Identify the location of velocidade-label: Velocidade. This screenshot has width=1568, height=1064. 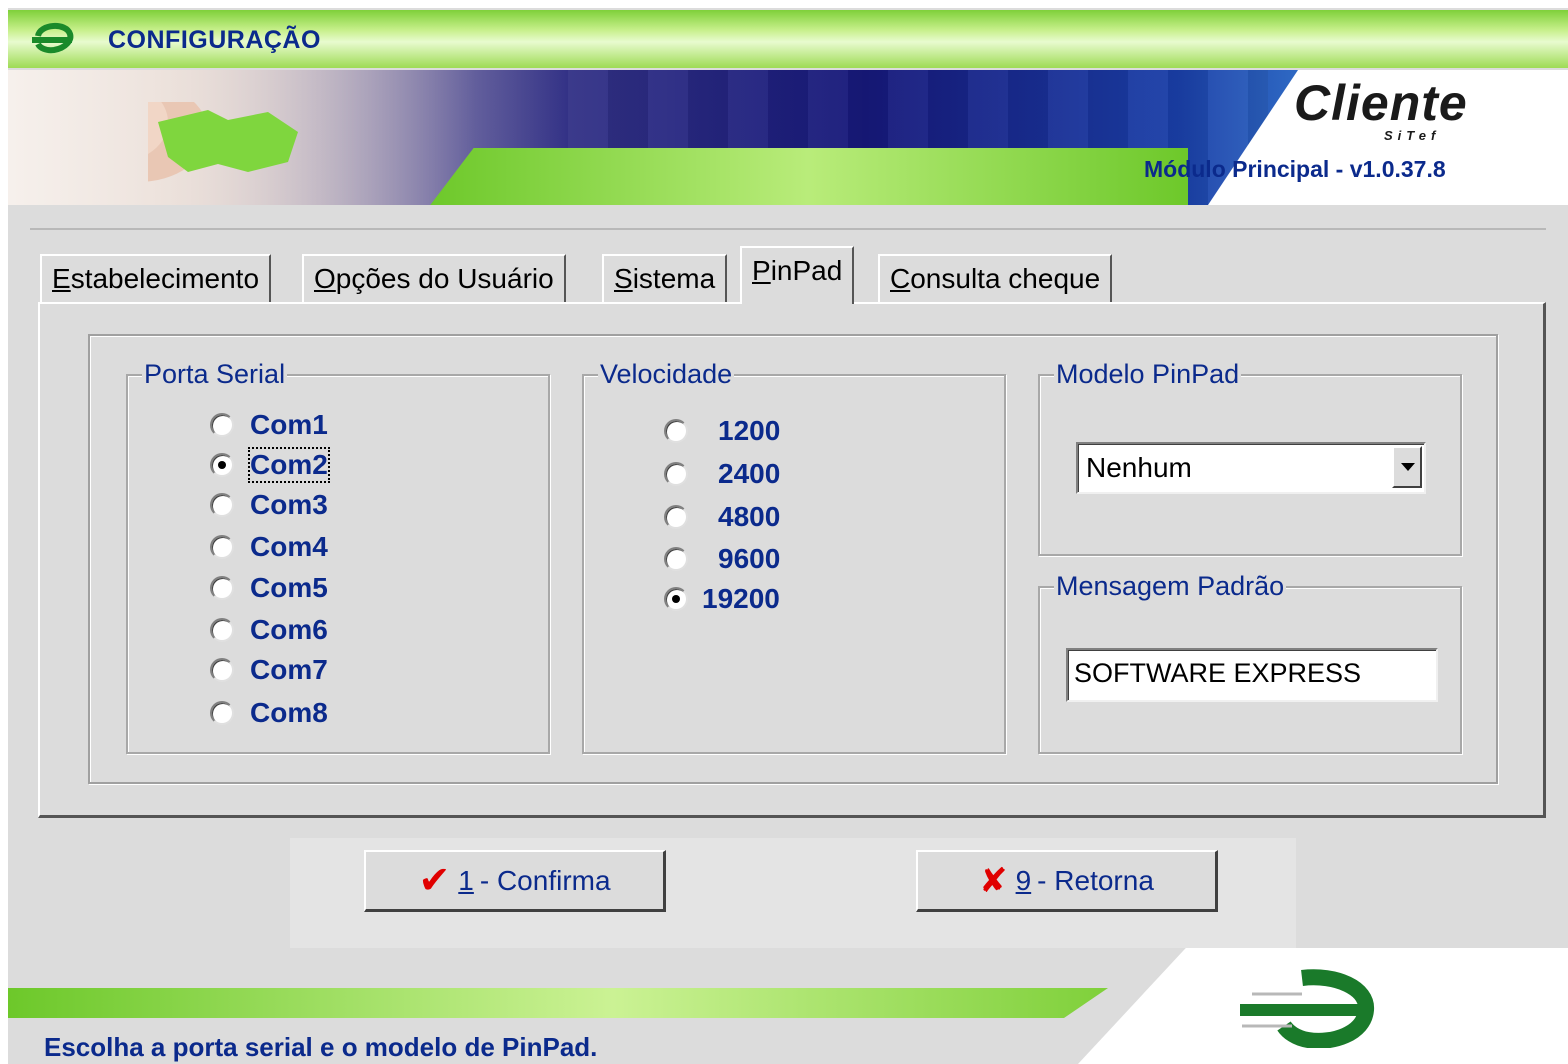
(666, 374).